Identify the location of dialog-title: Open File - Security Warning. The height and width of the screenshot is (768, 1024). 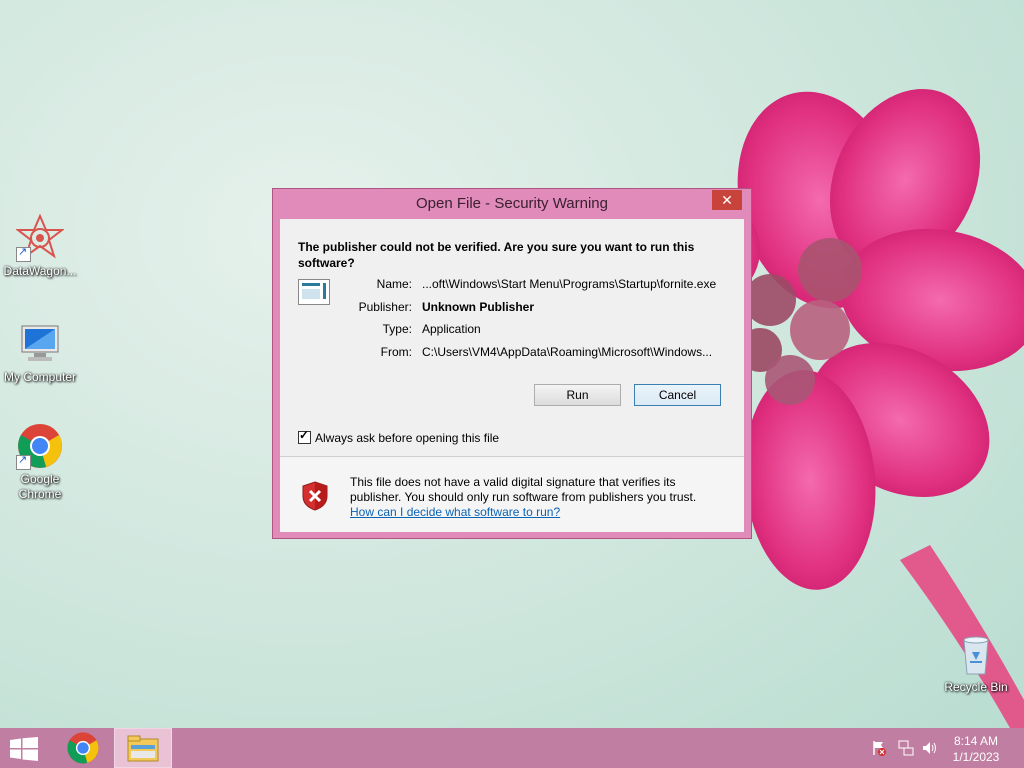
(511, 203).